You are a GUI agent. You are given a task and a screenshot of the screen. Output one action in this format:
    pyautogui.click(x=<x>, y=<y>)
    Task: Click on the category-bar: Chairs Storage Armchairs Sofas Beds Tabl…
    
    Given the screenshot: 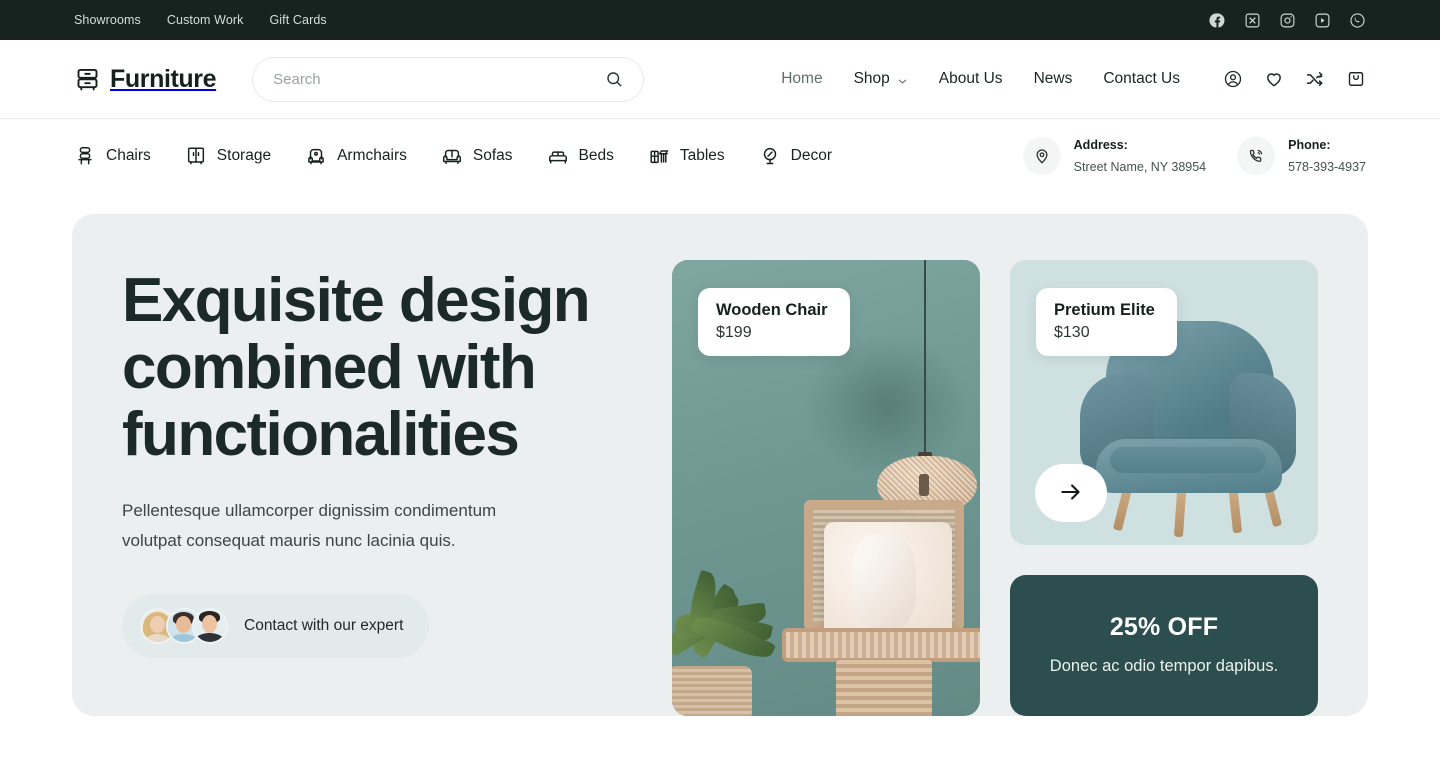 What is the action you would take?
    pyautogui.click(x=720, y=155)
    